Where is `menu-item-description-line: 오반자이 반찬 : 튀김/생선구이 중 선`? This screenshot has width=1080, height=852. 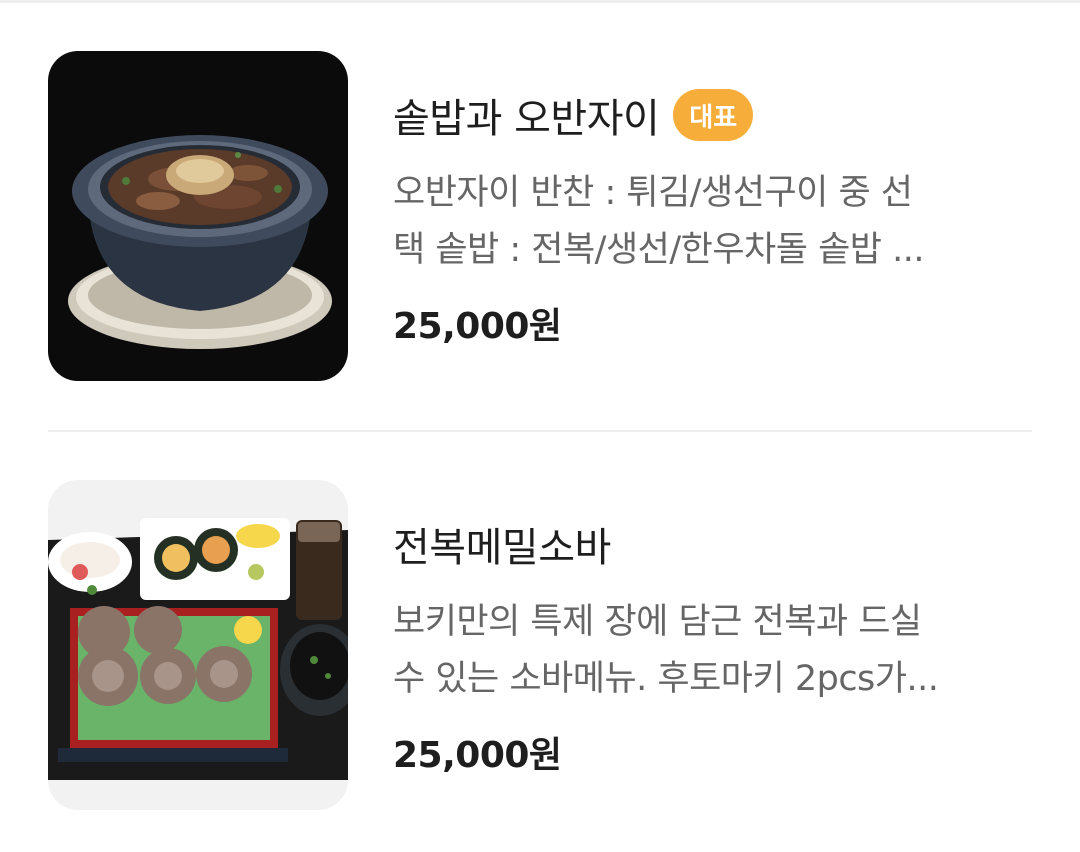 menu-item-description-line: 오반자이 반찬 : 튀김/생선구이 중 선 is located at coordinates (653, 193).